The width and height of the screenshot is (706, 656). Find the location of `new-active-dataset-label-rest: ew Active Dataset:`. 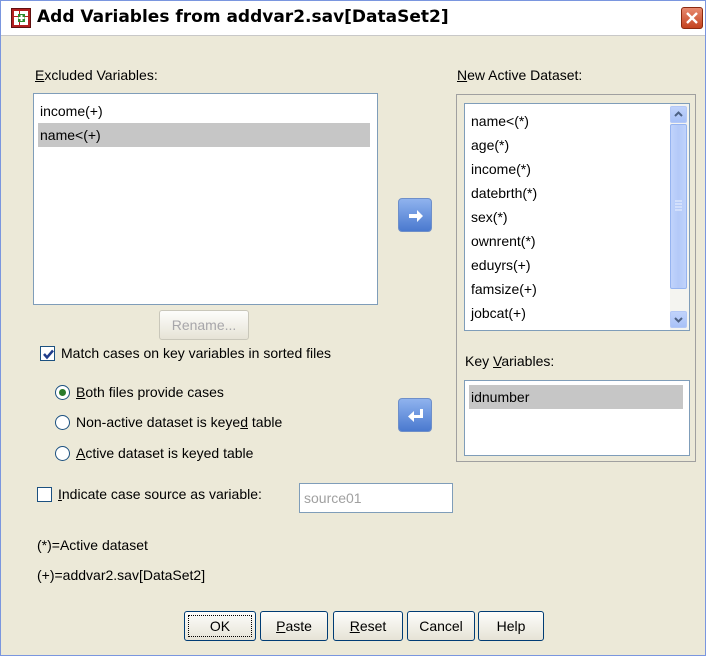

new-active-dataset-label-rest: ew Active Dataset: is located at coordinates (525, 75).